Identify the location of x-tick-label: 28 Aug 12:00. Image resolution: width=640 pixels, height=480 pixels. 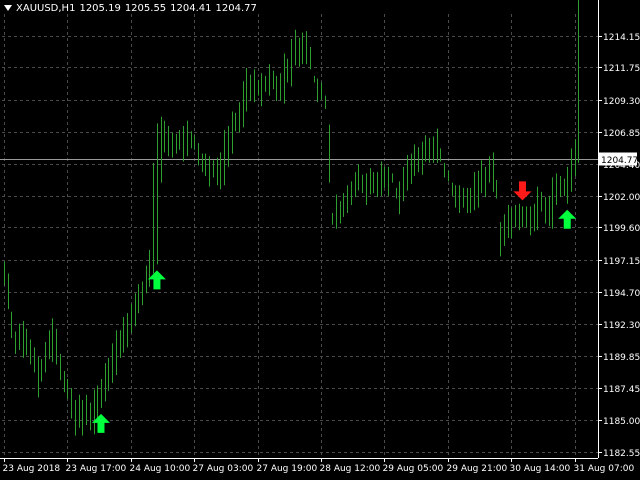
(350, 469).